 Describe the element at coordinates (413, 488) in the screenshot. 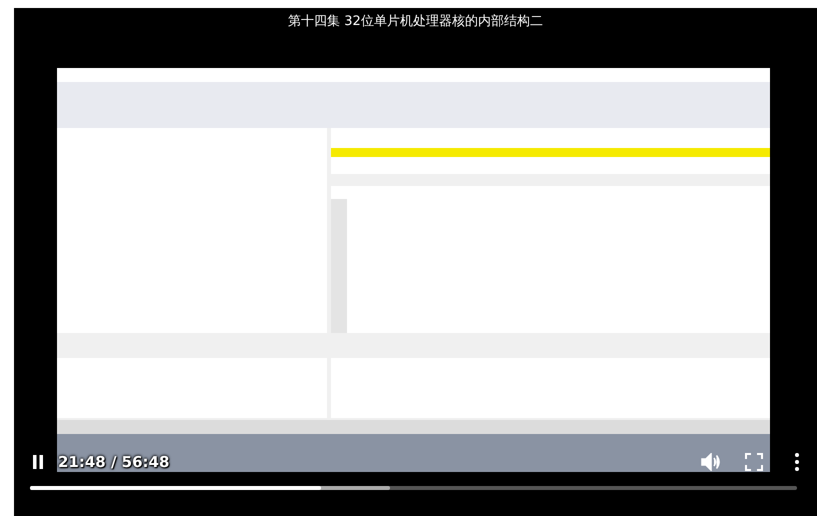

I see `progress-bar` at that location.